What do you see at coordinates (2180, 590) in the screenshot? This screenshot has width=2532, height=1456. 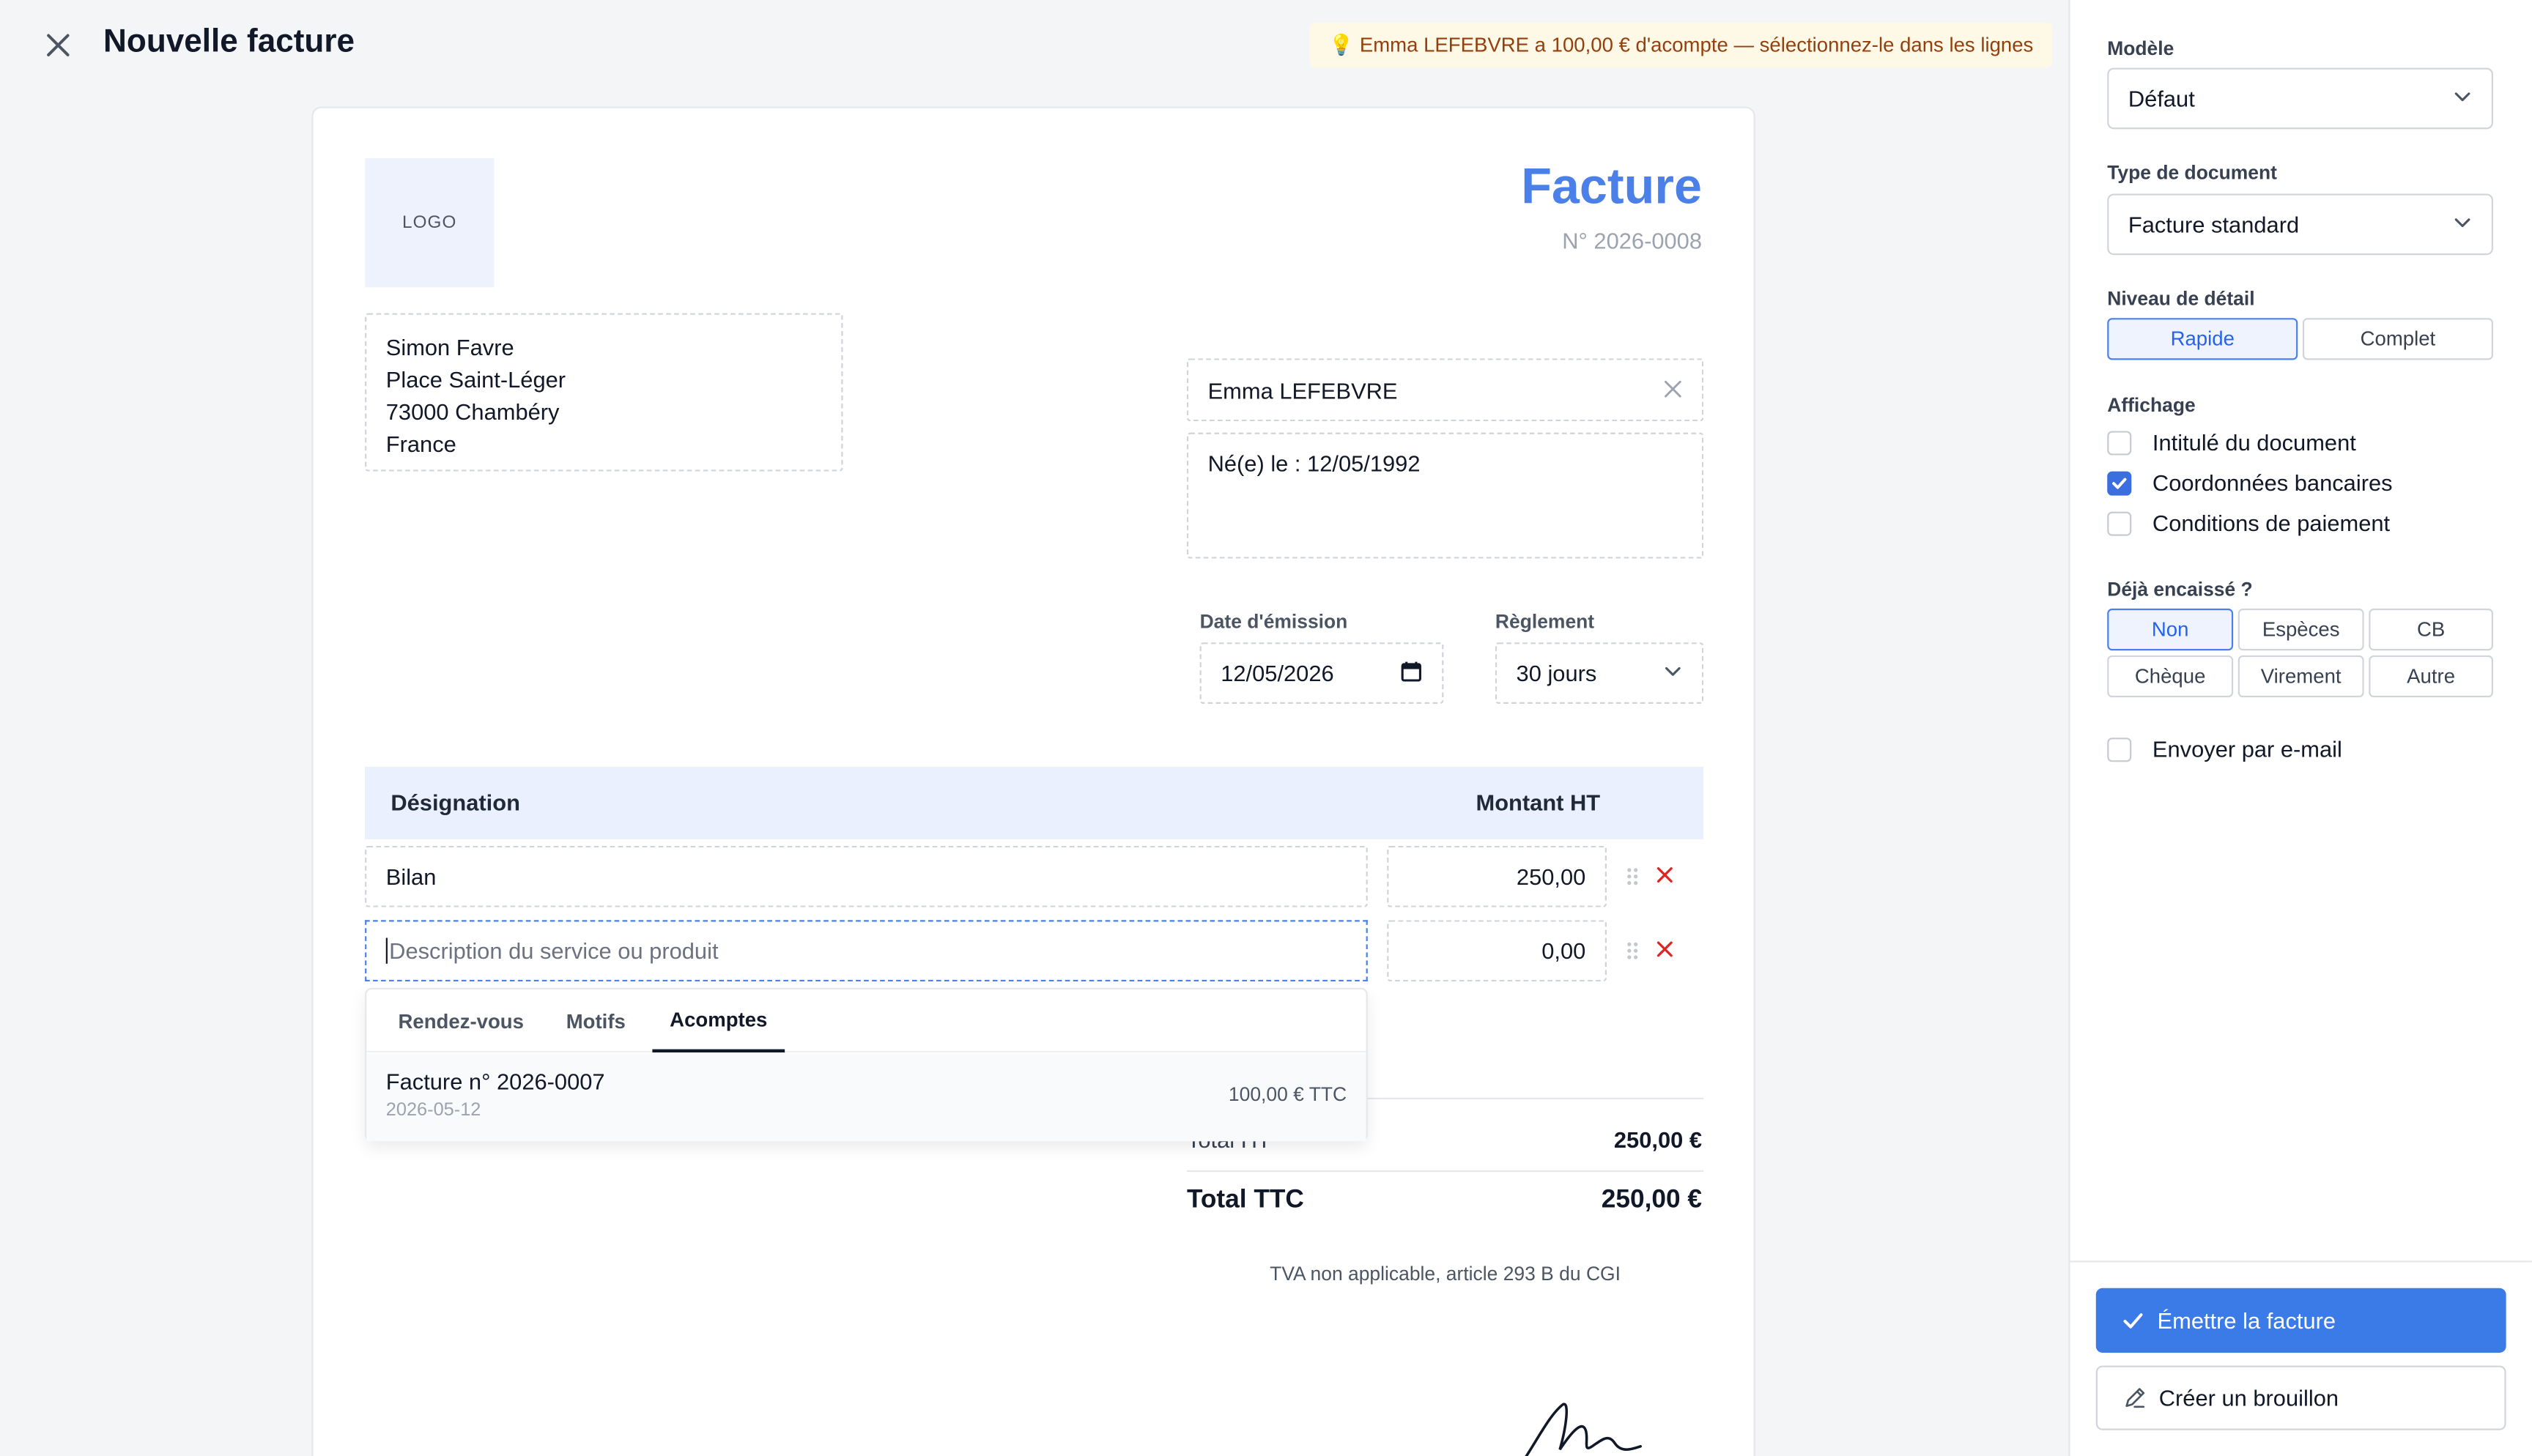 I see `deja-encaisse-label: Déjà encaissé ?` at bounding box center [2180, 590].